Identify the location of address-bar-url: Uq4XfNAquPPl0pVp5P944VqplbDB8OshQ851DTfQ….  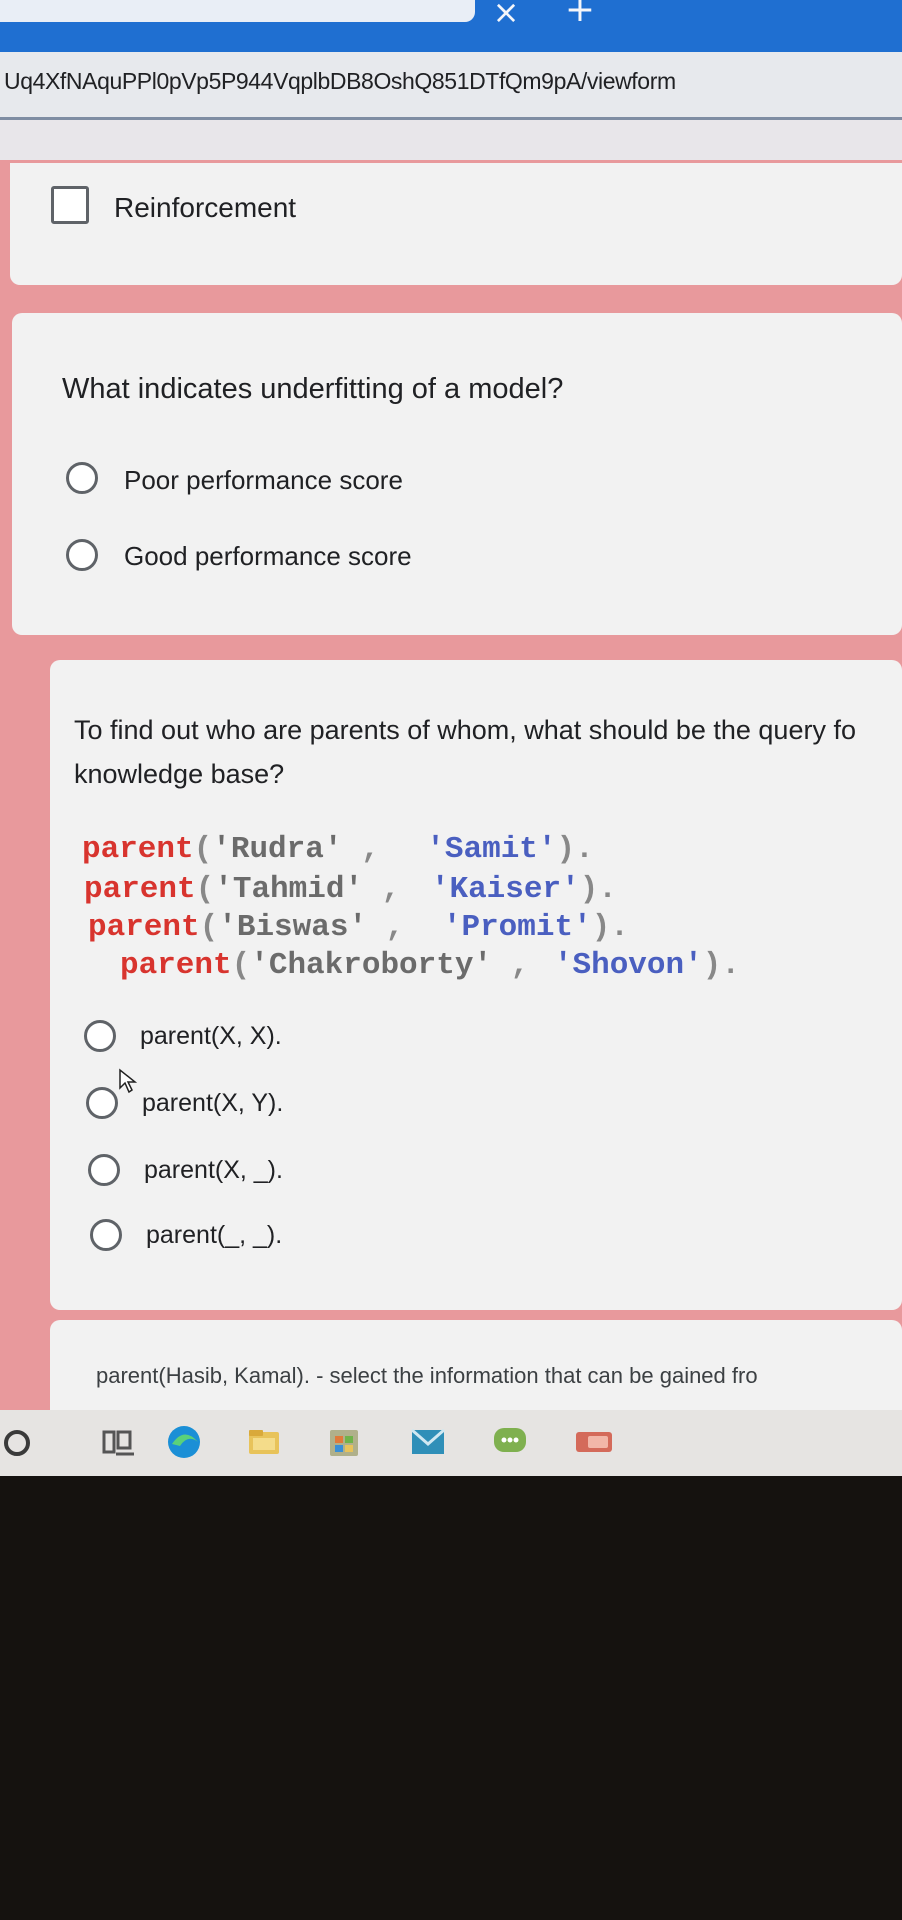
(453, 81).